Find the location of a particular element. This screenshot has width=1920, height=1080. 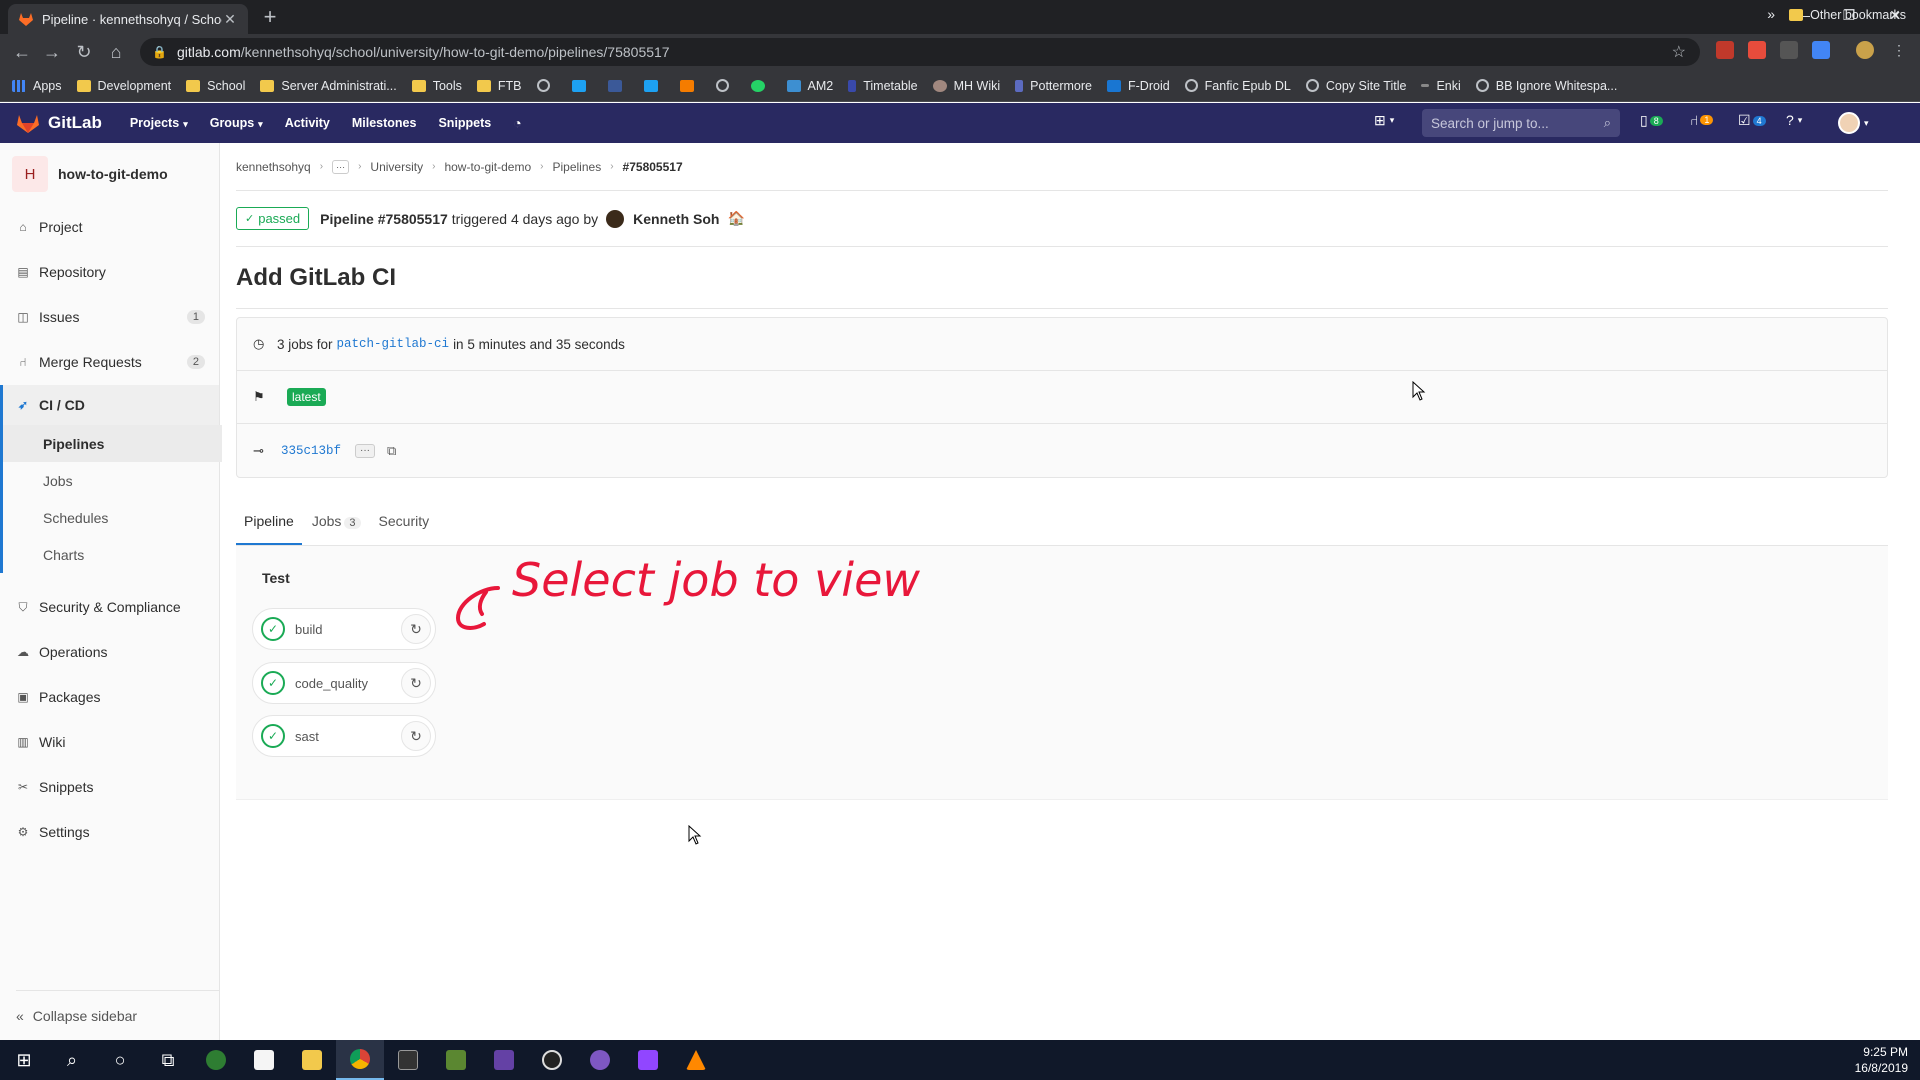

user-avatar-menu: ▾ is located at coordinates (1853, 123).